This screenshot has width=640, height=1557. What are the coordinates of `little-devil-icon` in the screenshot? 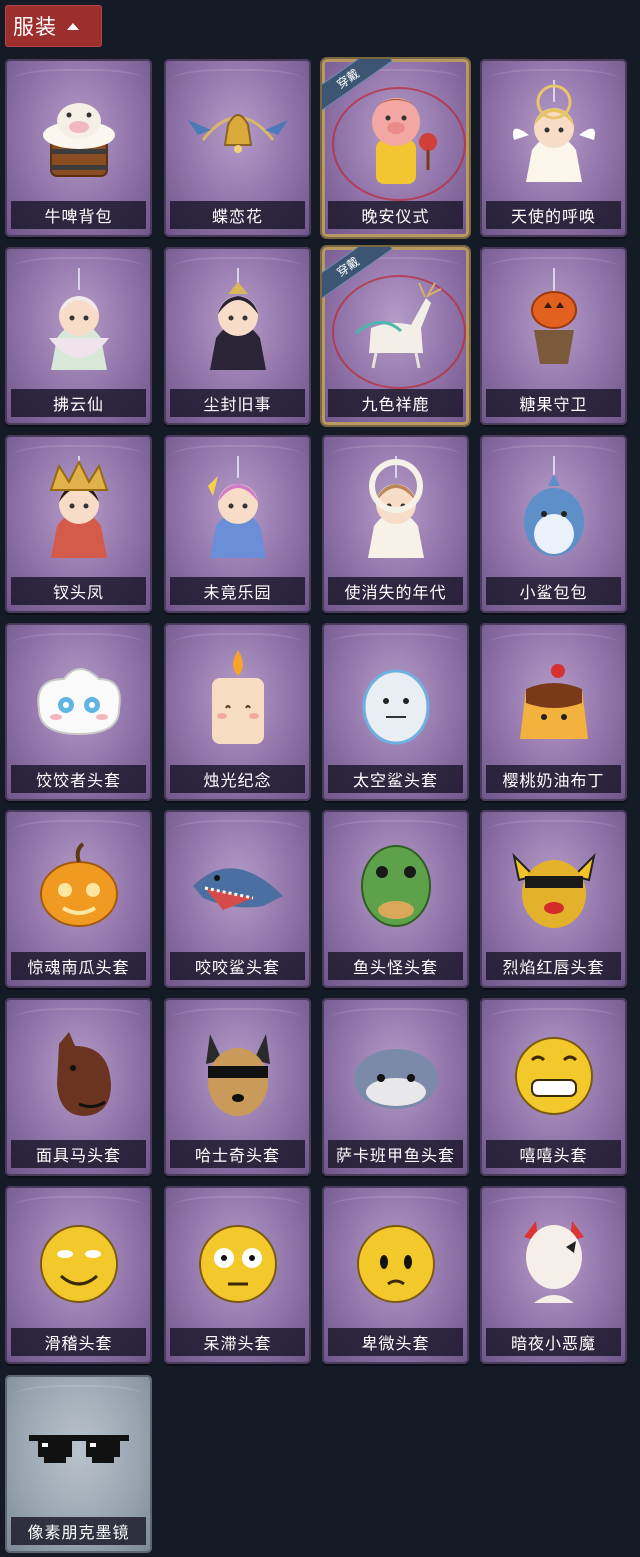 It's located at (553, 1262).